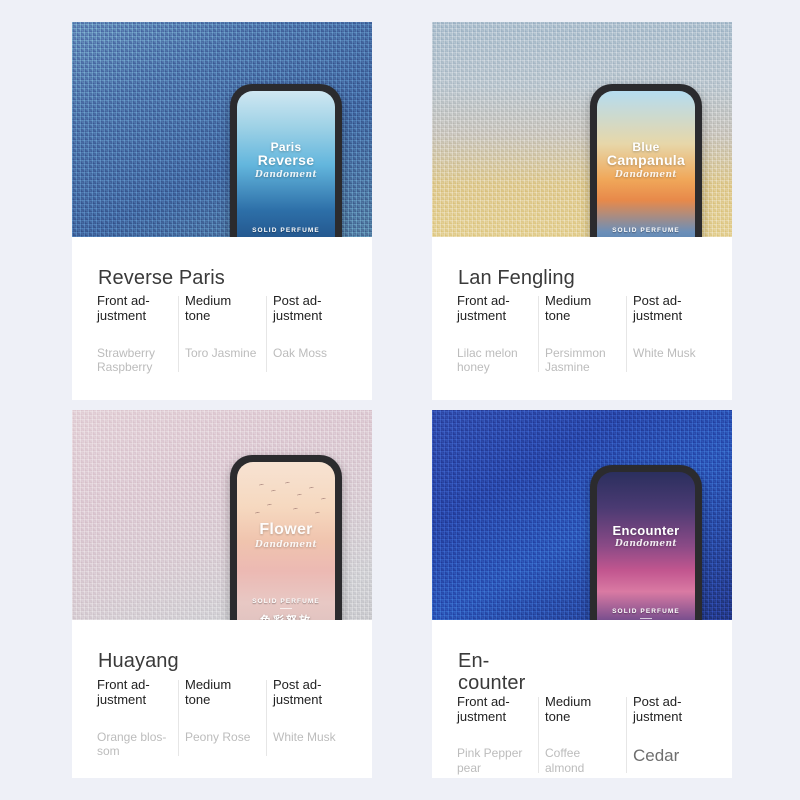 The height and width of the screenshot is (800, 800). I want to click on note-value: Orange blos-som, so click(132, 743).